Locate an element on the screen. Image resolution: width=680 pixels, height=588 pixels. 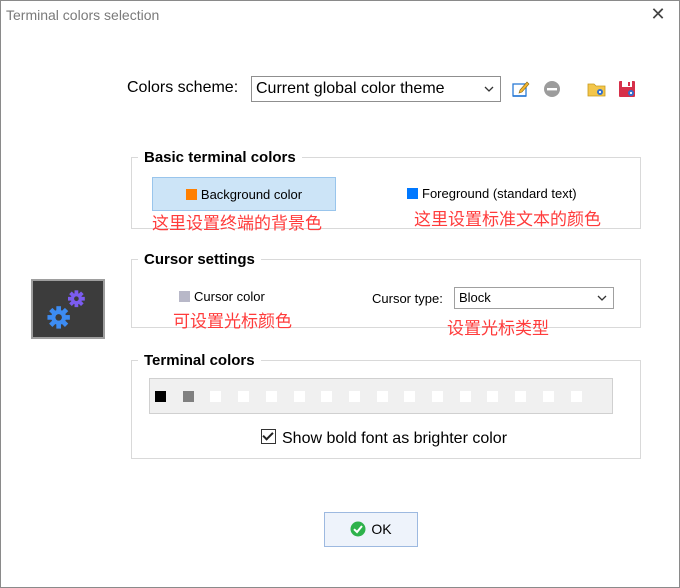
background-note: 这里设置终端的背景色 is located at coordinates (237, 223).